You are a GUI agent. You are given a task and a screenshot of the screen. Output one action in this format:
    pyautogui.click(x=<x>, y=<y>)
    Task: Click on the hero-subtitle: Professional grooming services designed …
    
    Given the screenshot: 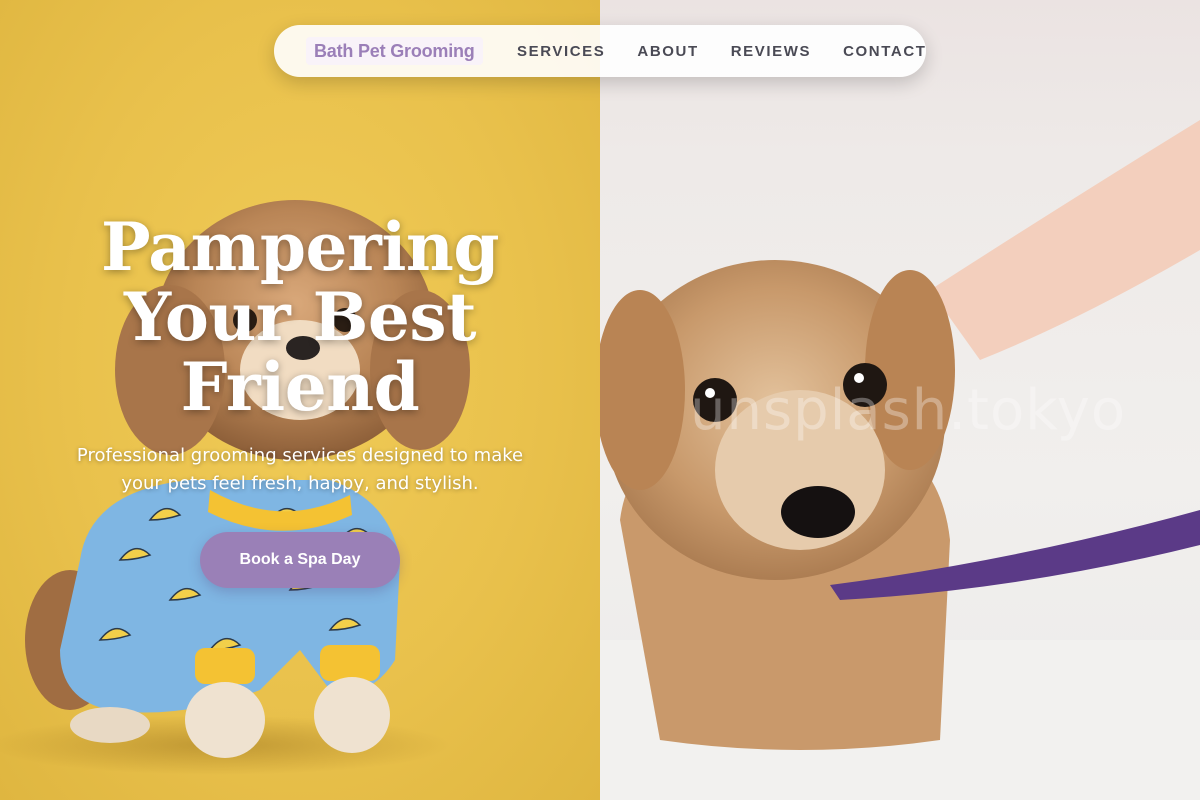 What is the action you would take?
    pyautogui.click(x=300, y=469)
    